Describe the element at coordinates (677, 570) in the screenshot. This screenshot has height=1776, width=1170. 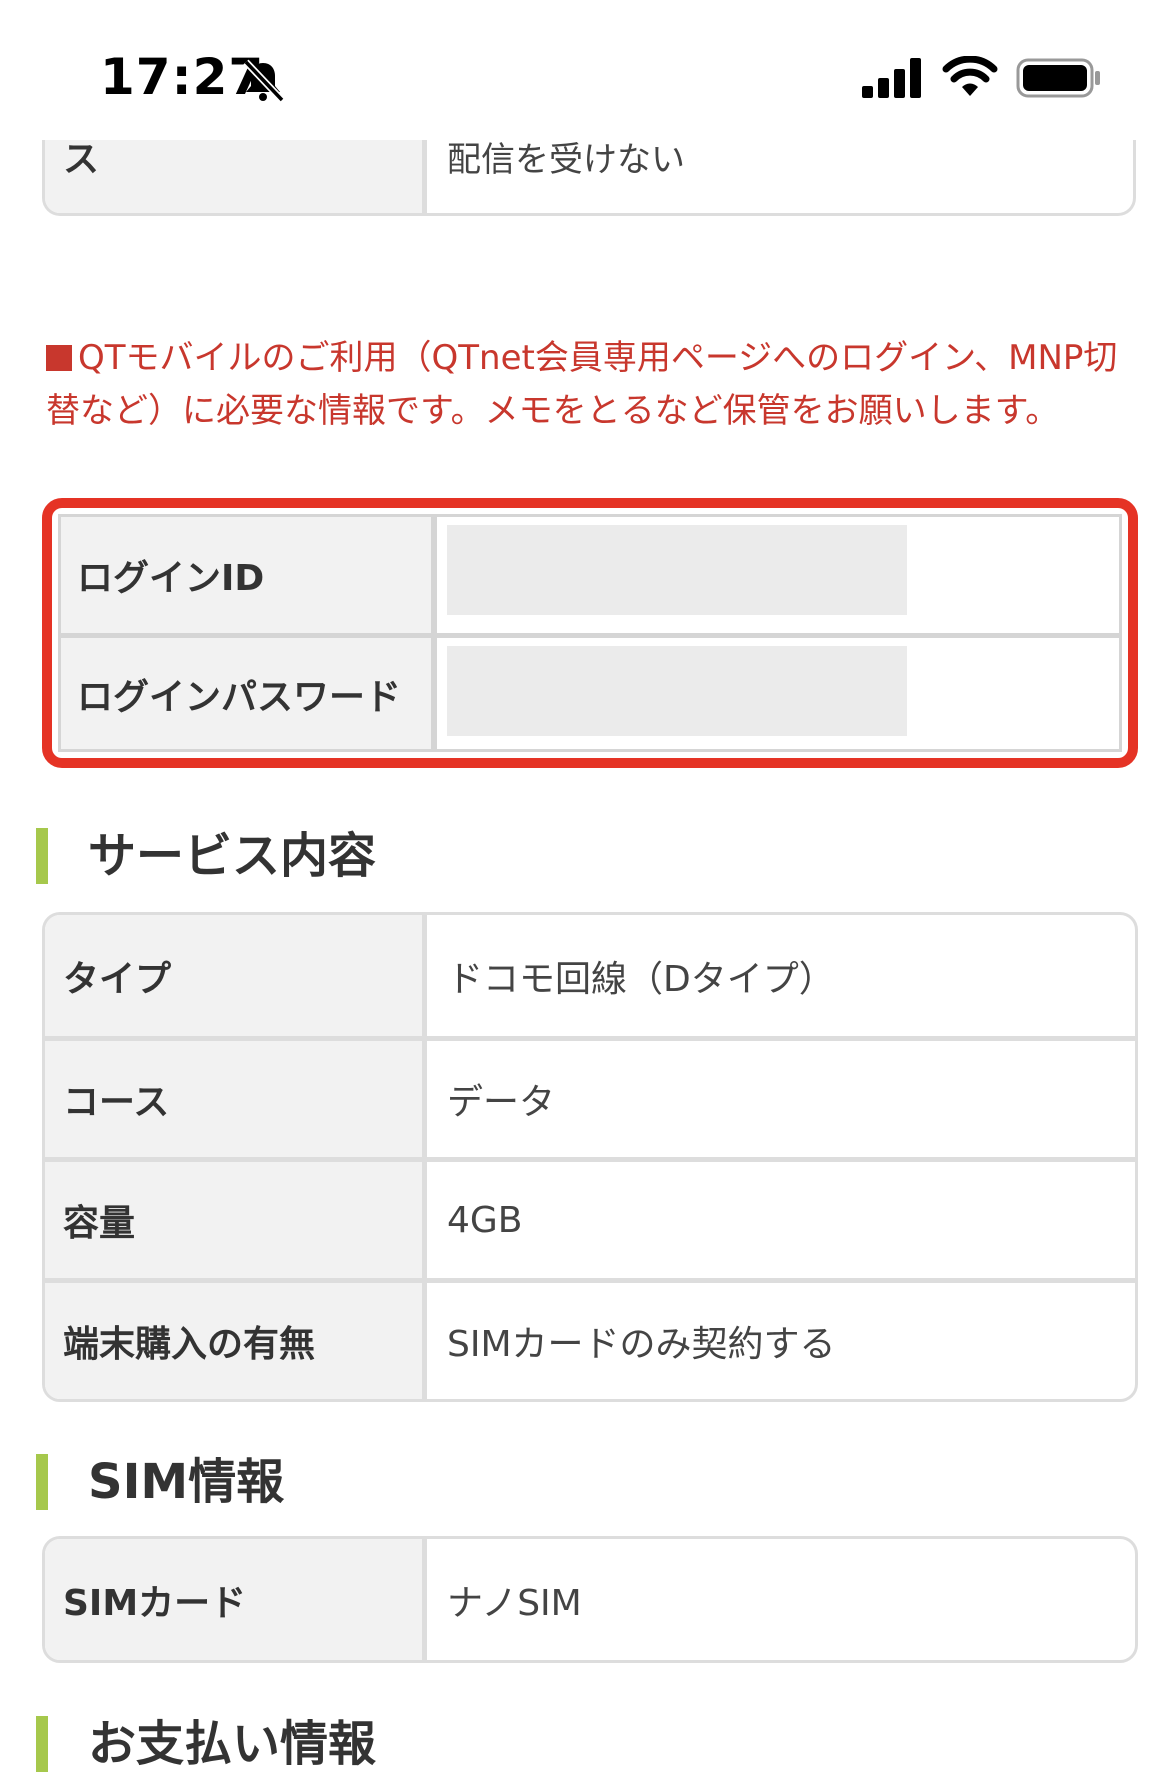
I see `redacted-login-id` at that location.